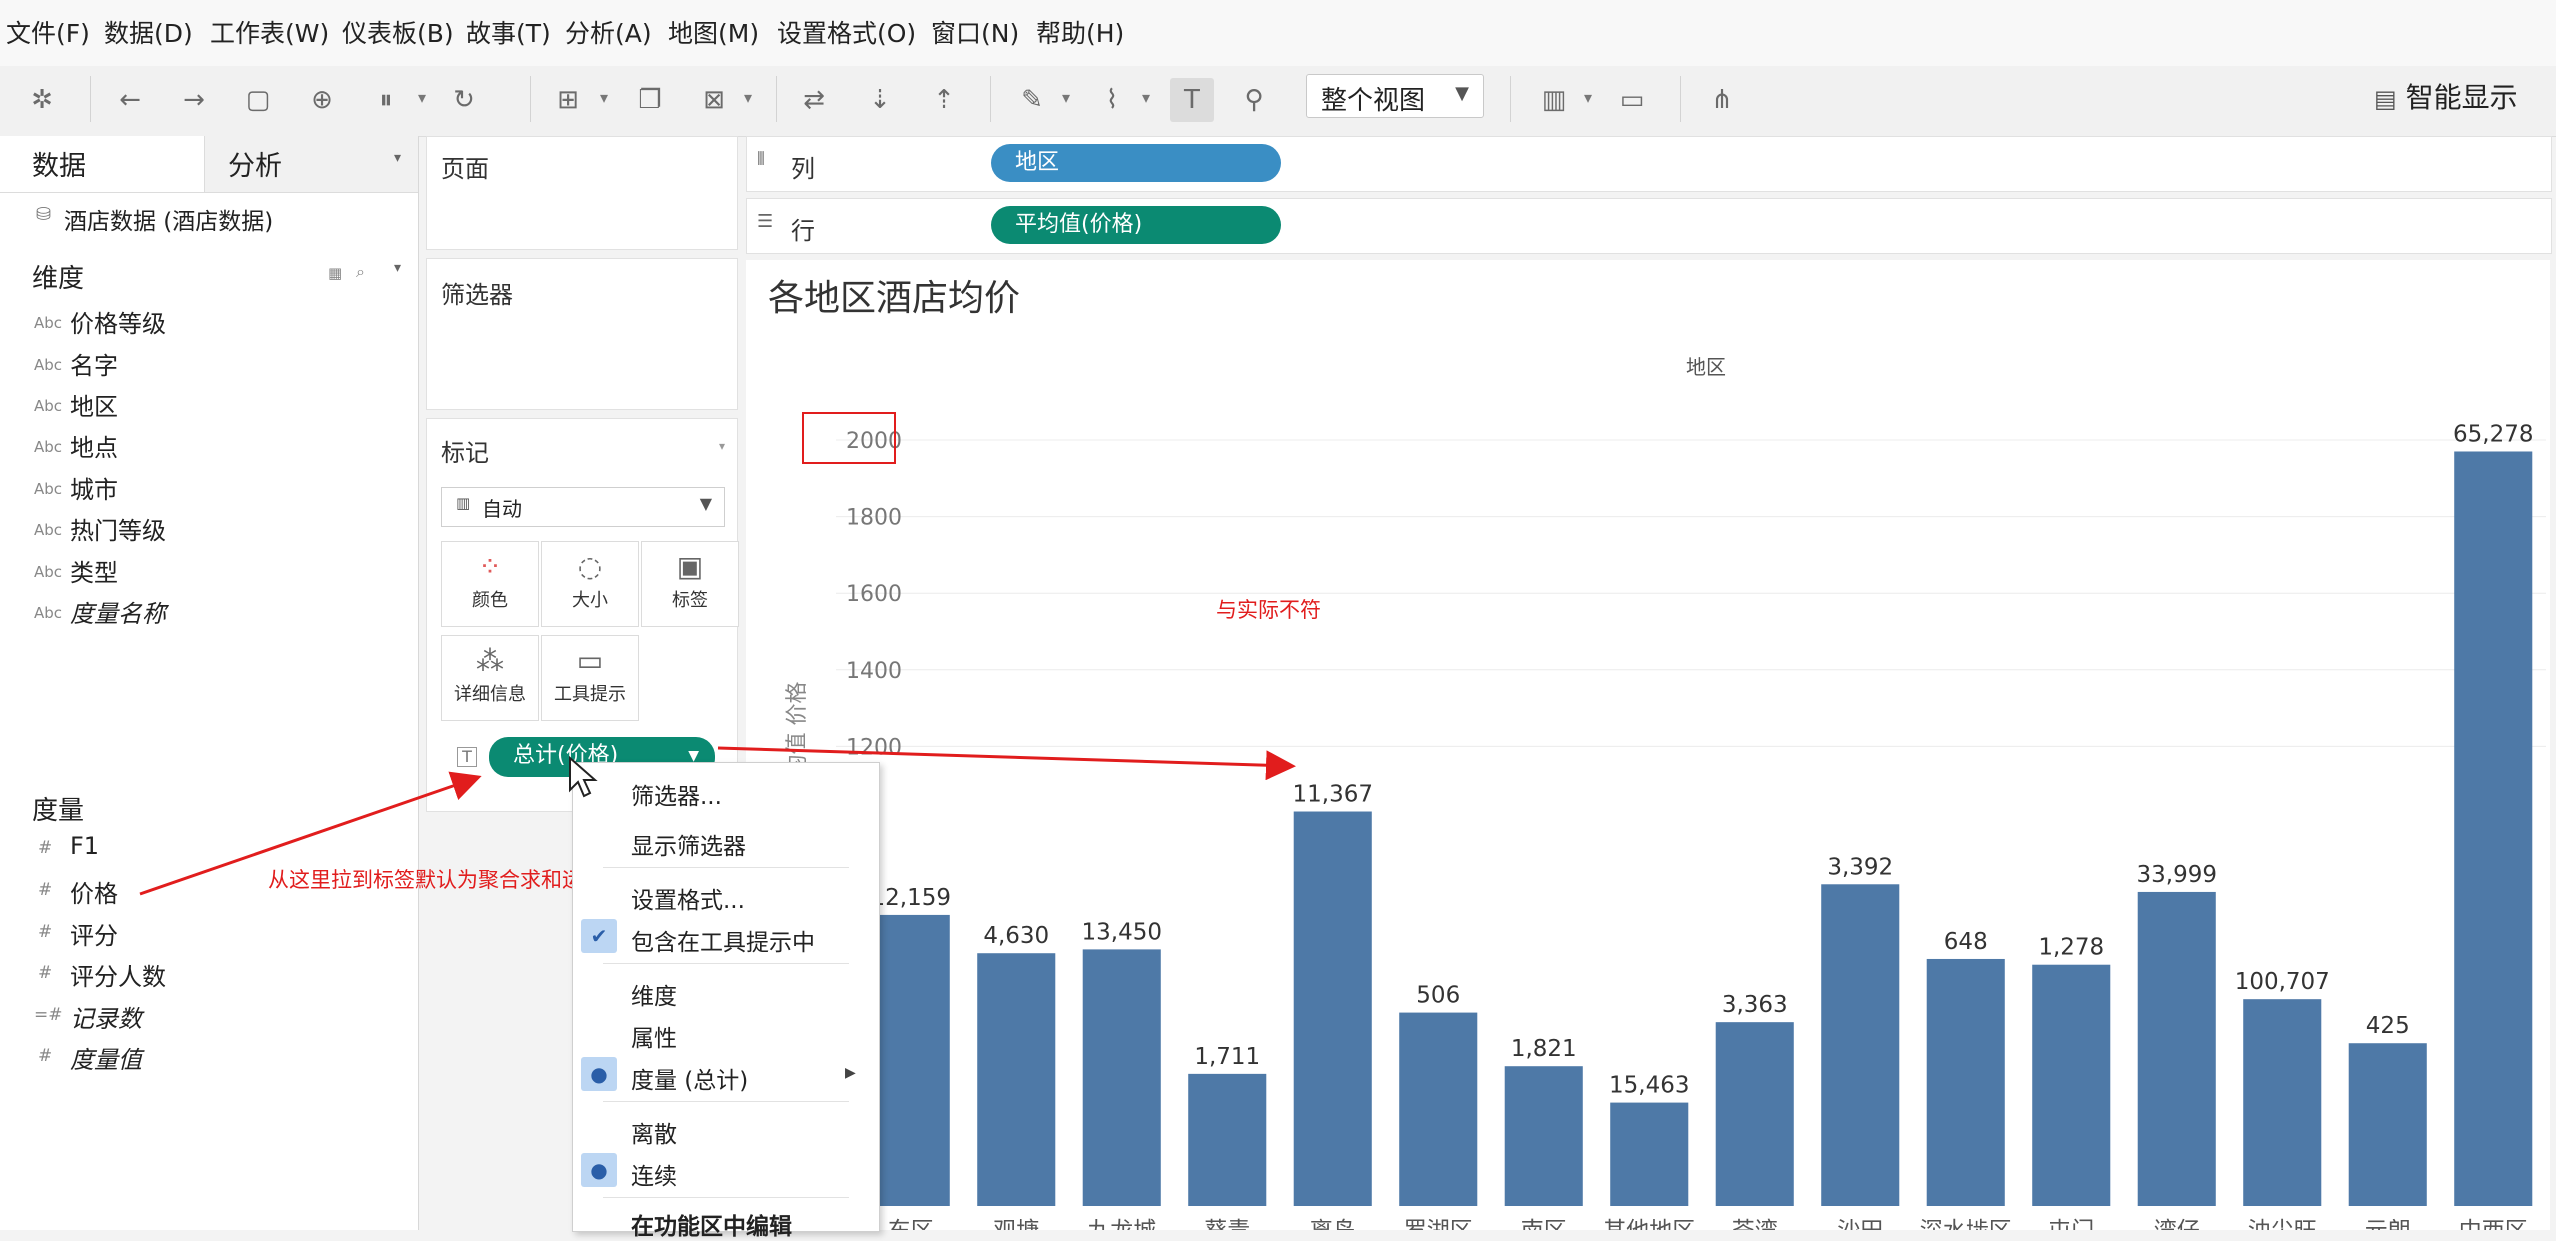 Image resolution: width=2556 pixels, height=1241 pixels. What do you see at coordinates (94, 445) in the screenshot?
I see `dimension-field: 地点` at bounding box center [94, 445].